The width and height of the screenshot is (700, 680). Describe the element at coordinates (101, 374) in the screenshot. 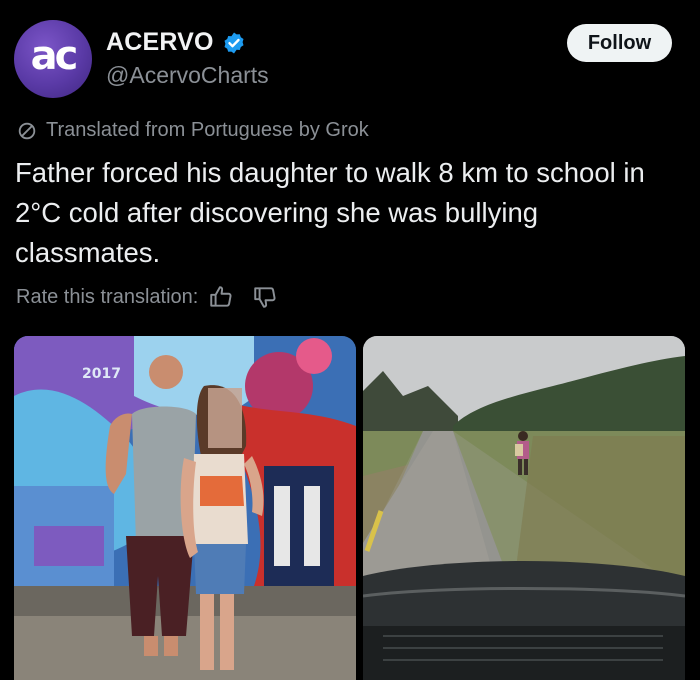

I see `mural-graffiti-text: 2017` at that location.